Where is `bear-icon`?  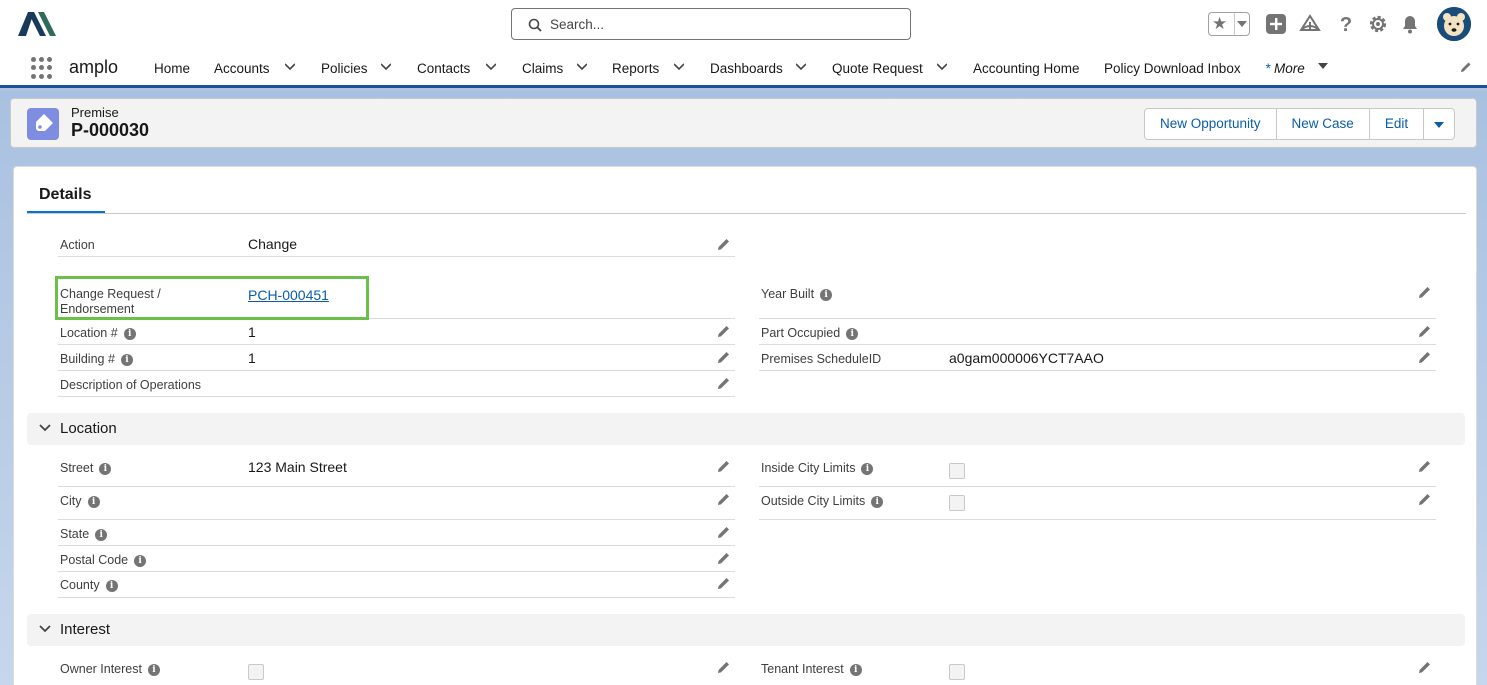
bear-icon is located at coordinates (1454, 24).